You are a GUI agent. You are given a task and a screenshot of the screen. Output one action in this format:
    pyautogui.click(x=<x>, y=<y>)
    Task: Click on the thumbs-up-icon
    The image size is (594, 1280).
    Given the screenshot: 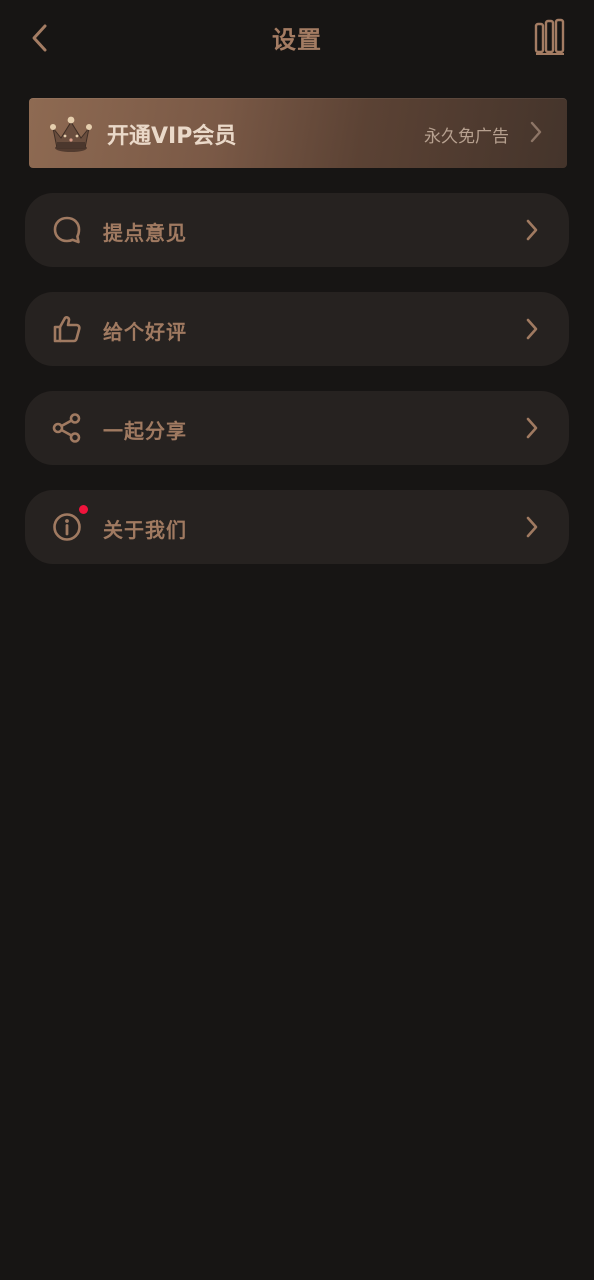 What is the action you would take?
    pyautogui.click(x=67, y=329)
    